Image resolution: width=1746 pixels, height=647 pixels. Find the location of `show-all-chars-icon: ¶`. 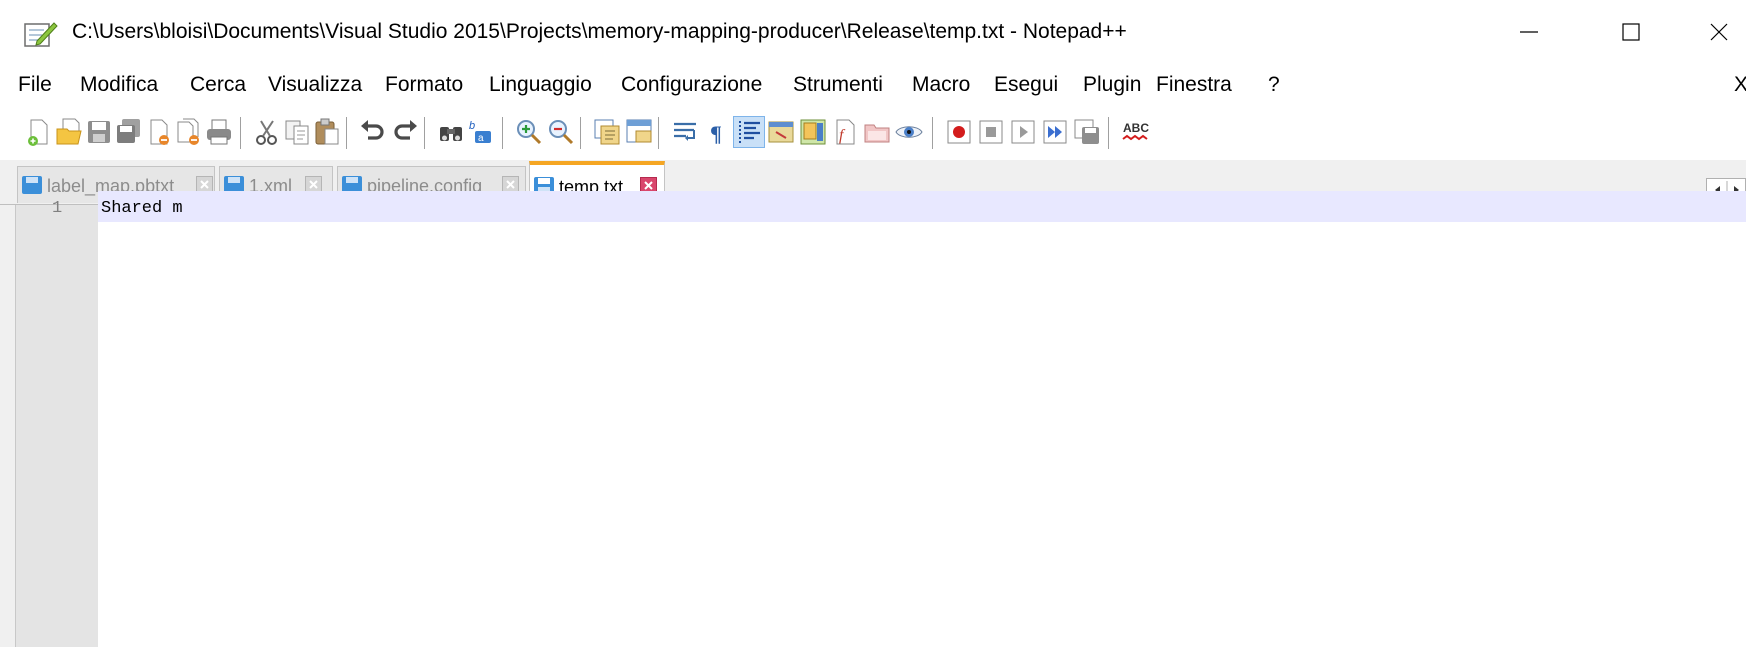

show-all-chars-icon: ¶ is located at coordinates (717, 132).